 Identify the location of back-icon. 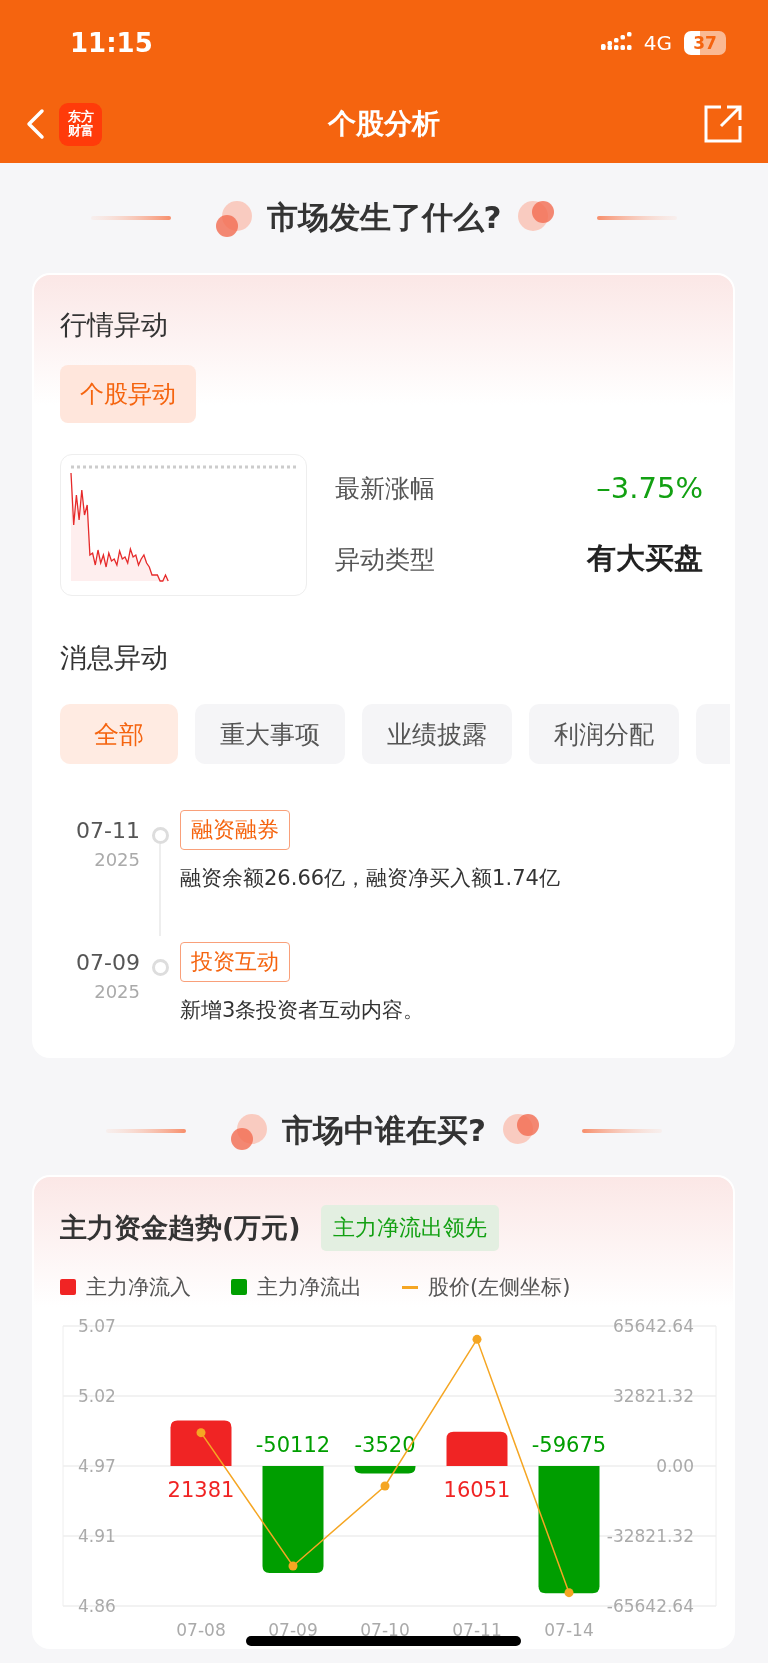
(35, 124).